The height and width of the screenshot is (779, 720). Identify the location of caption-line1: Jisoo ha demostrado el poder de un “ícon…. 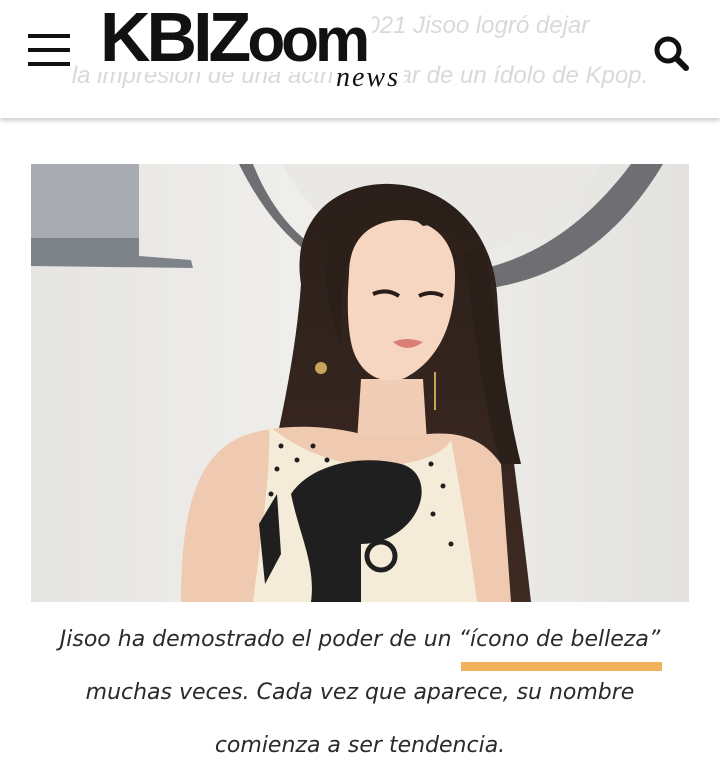
(360, 639).